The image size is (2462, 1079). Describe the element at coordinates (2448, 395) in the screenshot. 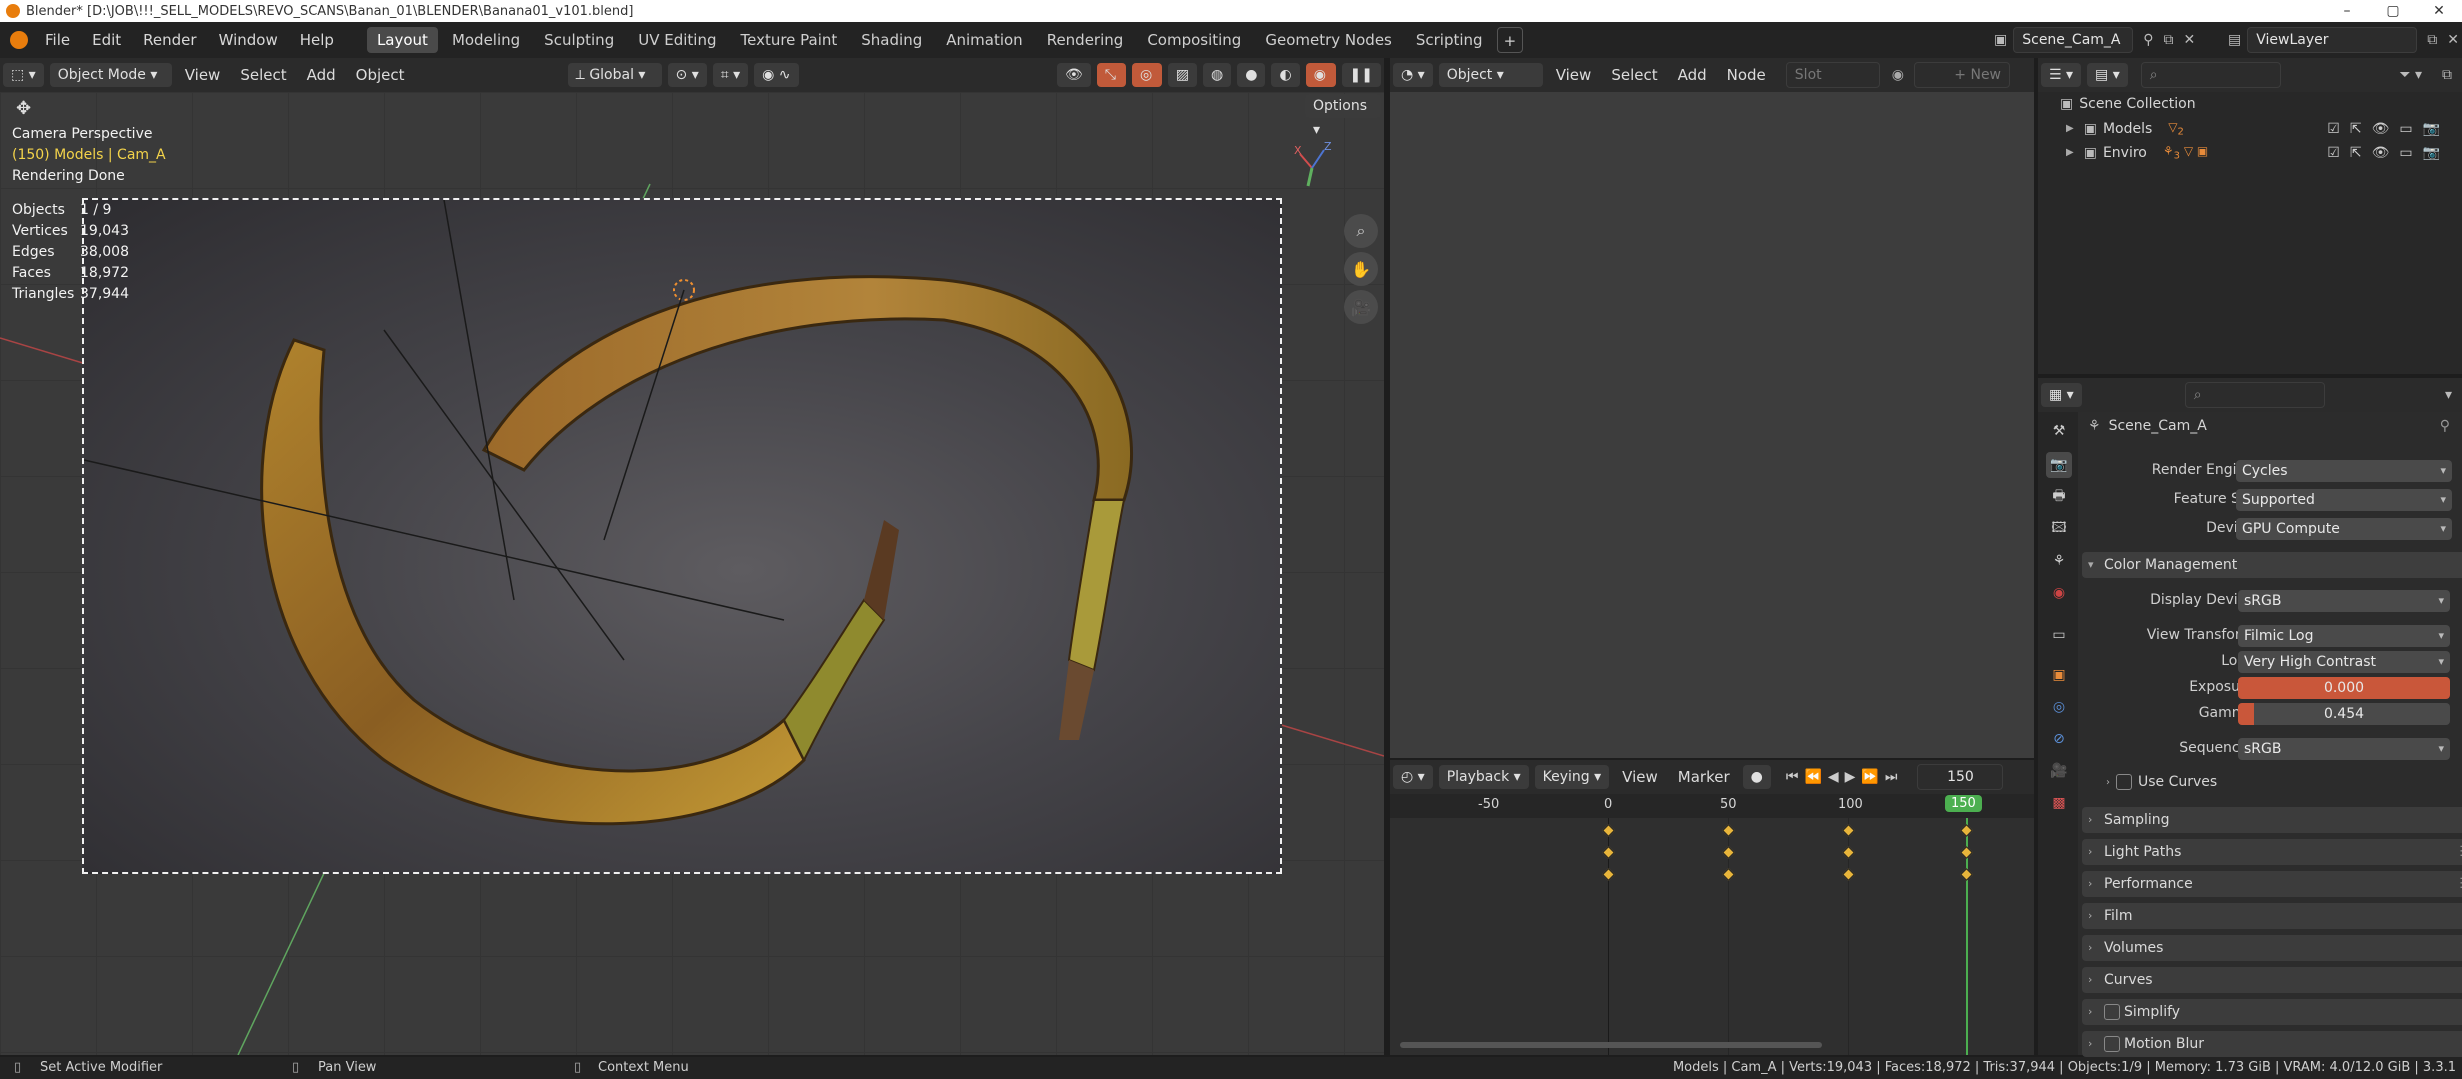

I see `properties-options-icon: ▾` at that location.